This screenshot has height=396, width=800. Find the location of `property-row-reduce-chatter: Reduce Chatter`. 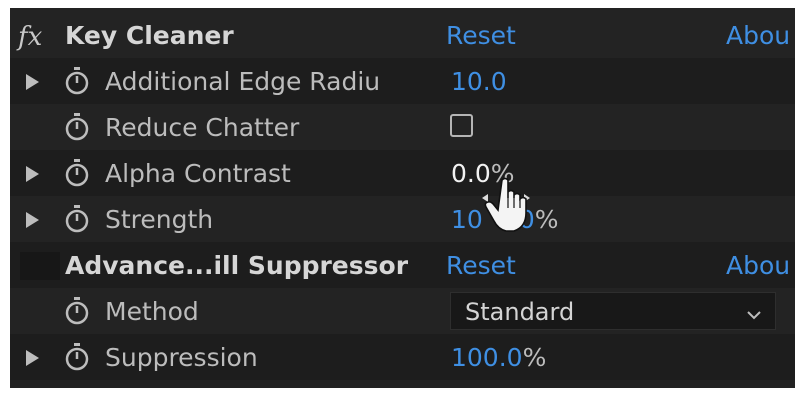

property-row-reduce-chatter: Reduce Chatter is located at coordinates (402, 127).